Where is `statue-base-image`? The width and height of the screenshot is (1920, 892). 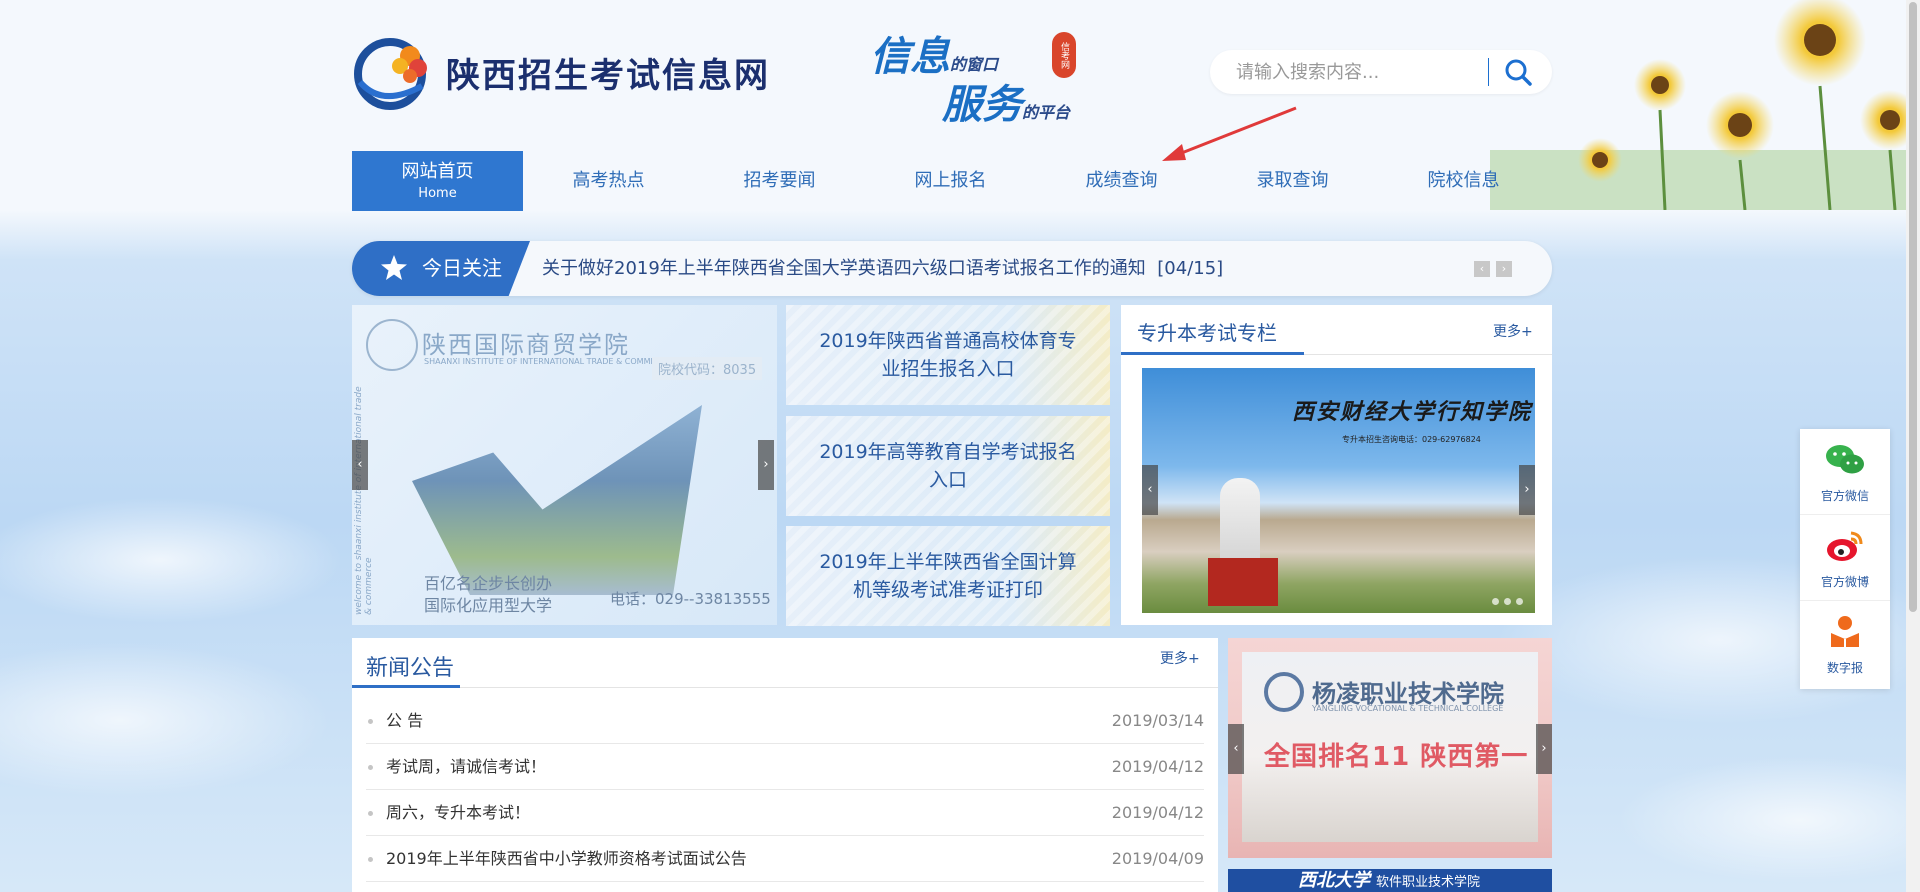
statue-base-image is located at coordinates (1243, 582).